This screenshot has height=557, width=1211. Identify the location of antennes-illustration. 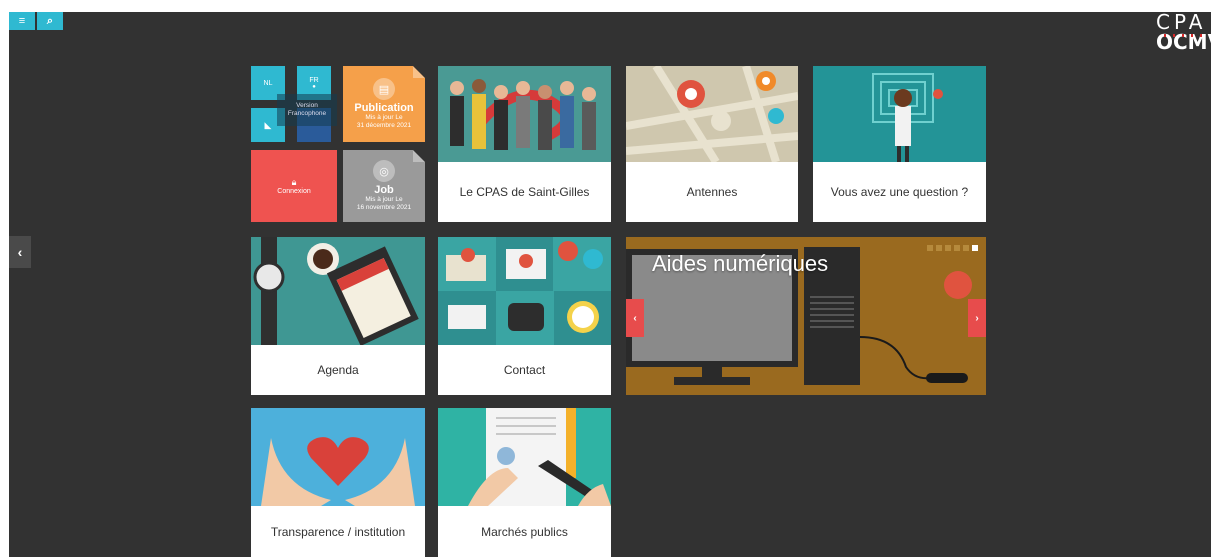
(712, 114).